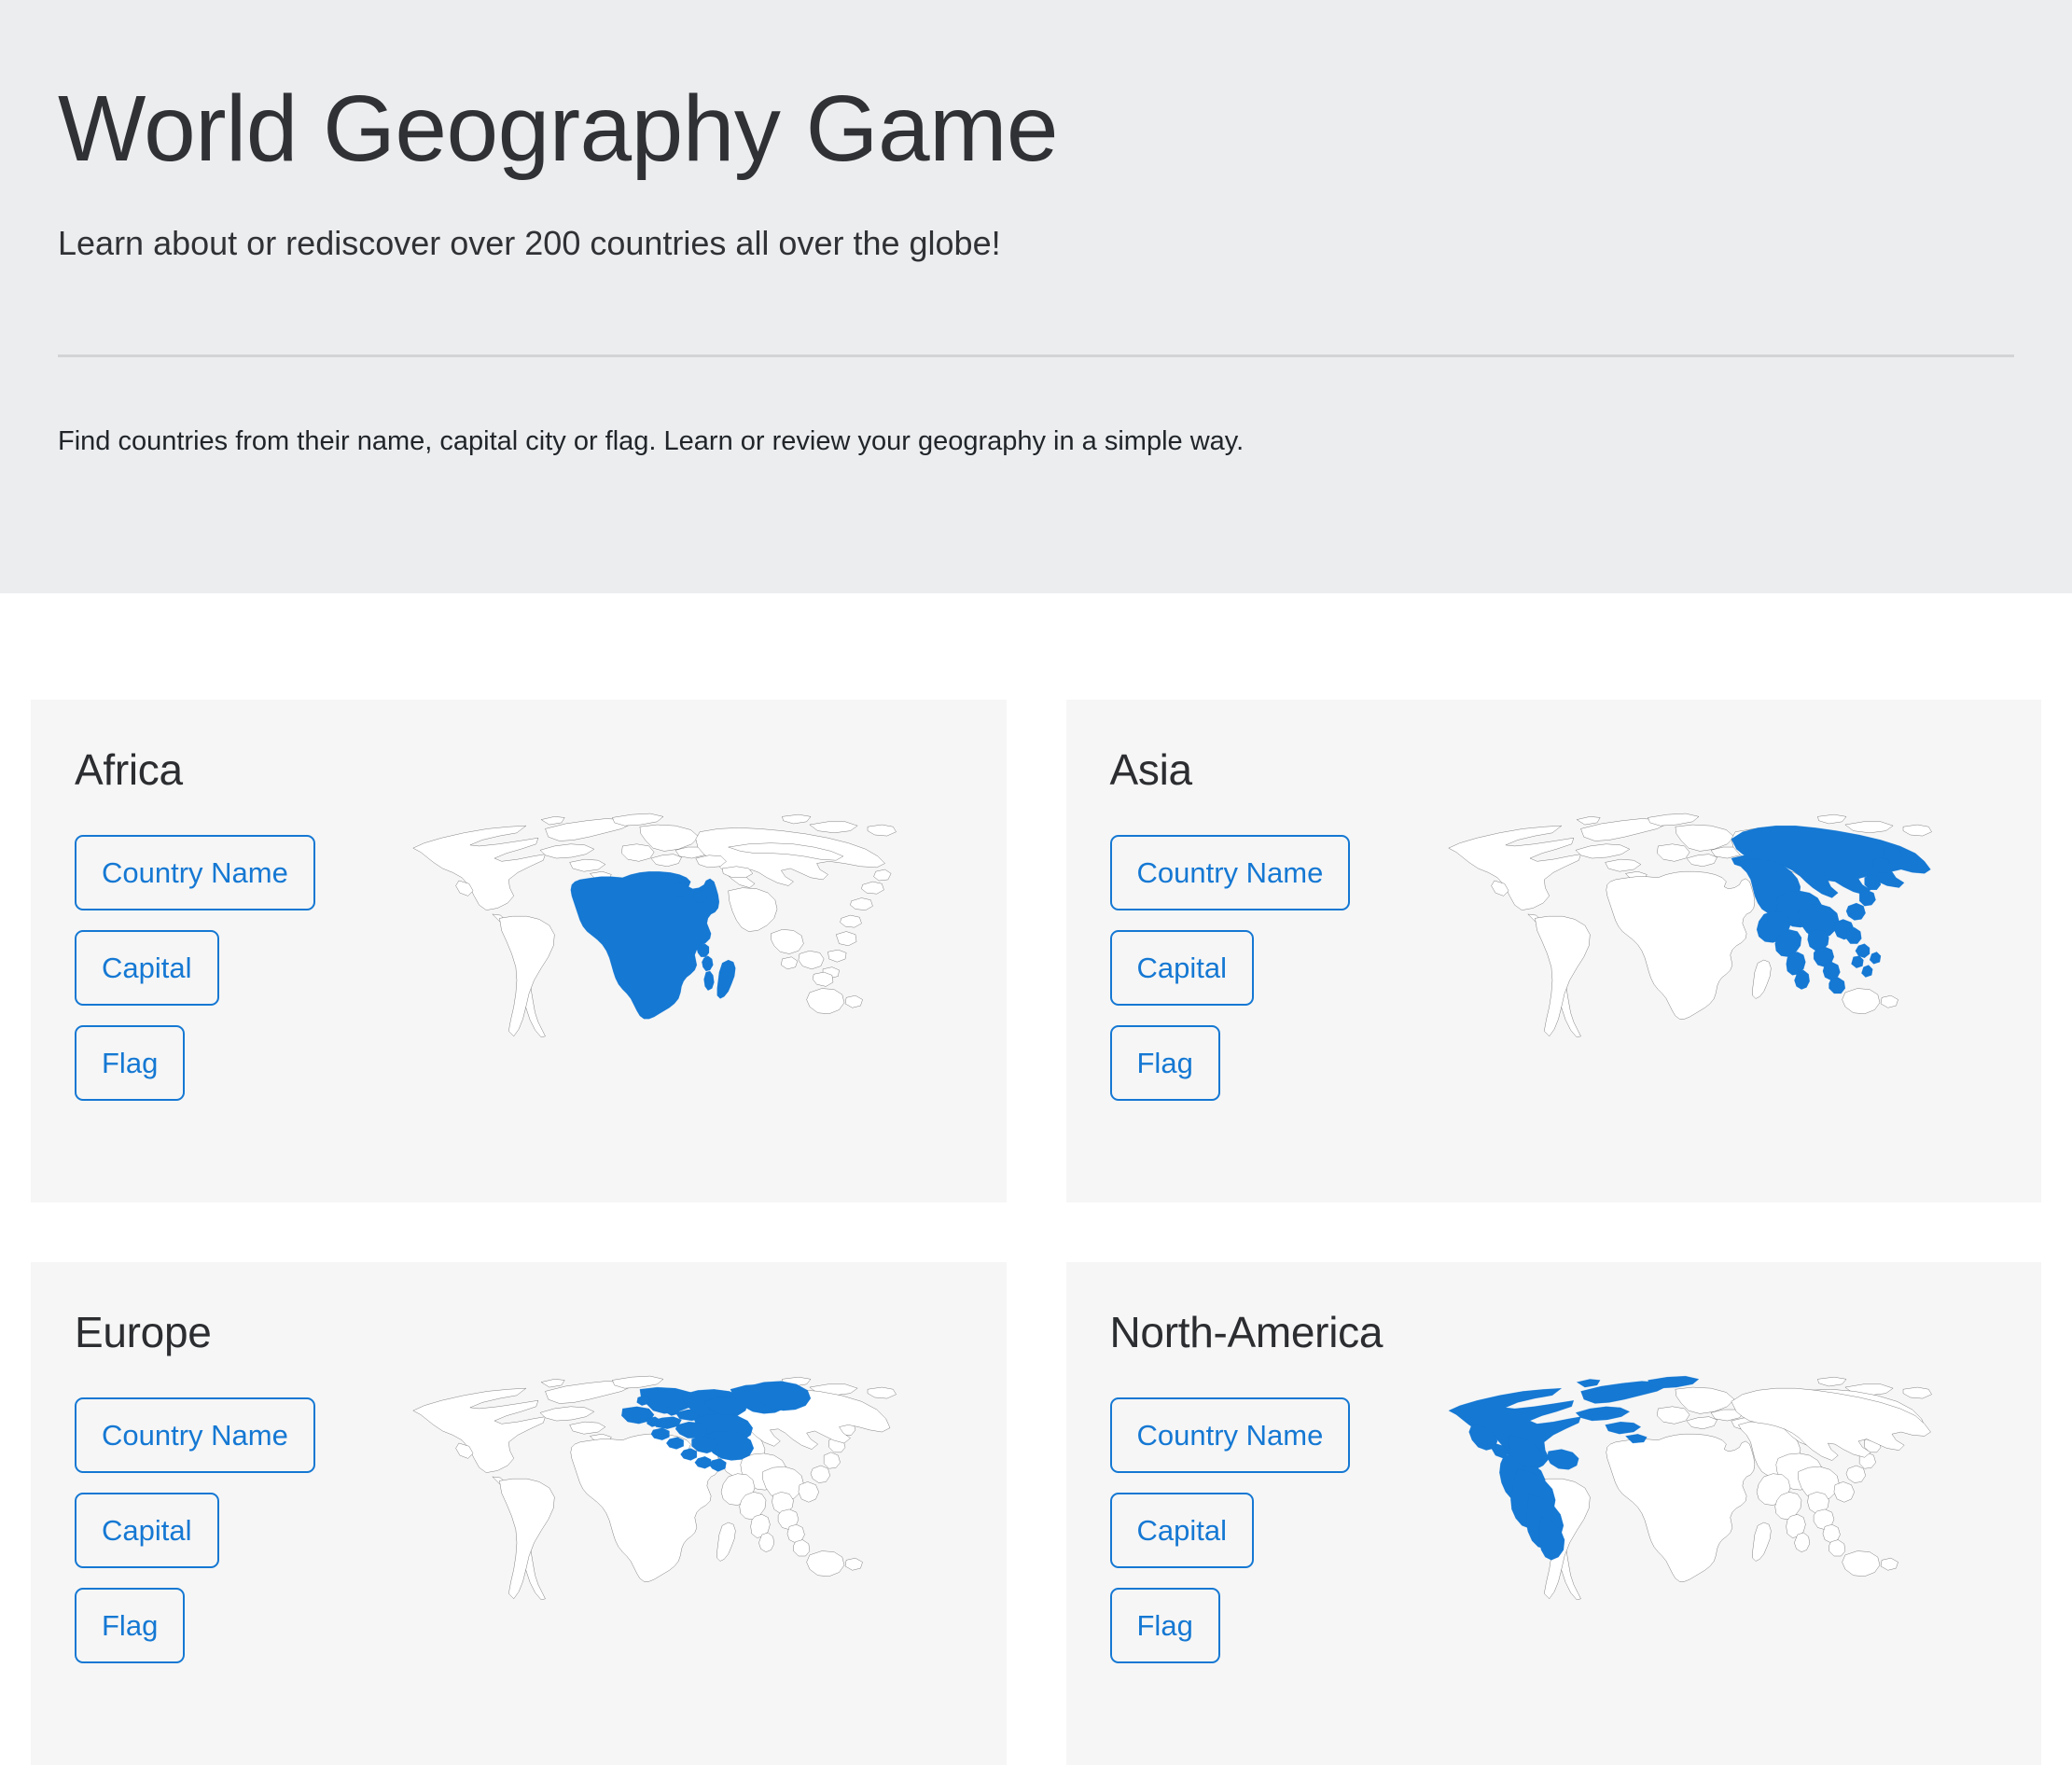 The width and height of the screenshot is (2072, 1765). Describe the element at coordinates (647, 1486) in the screenshot. I see `world-map-europe-highlighted-icon` at that location.